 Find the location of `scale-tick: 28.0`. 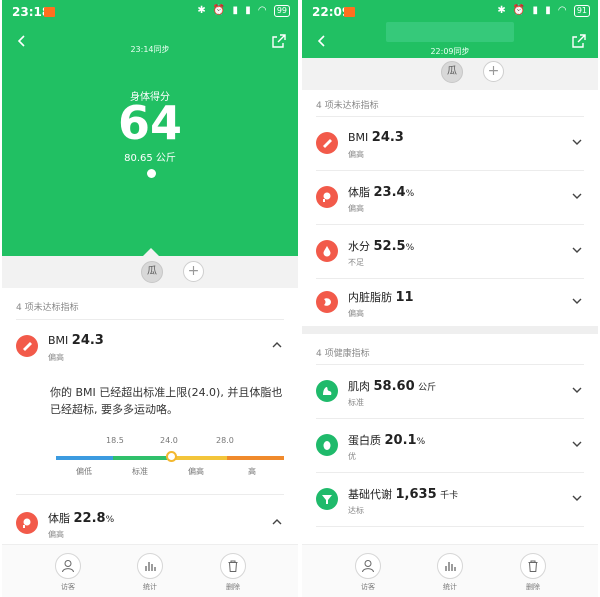

scale-tick: 28.0 is located at coordinates (225, 440).